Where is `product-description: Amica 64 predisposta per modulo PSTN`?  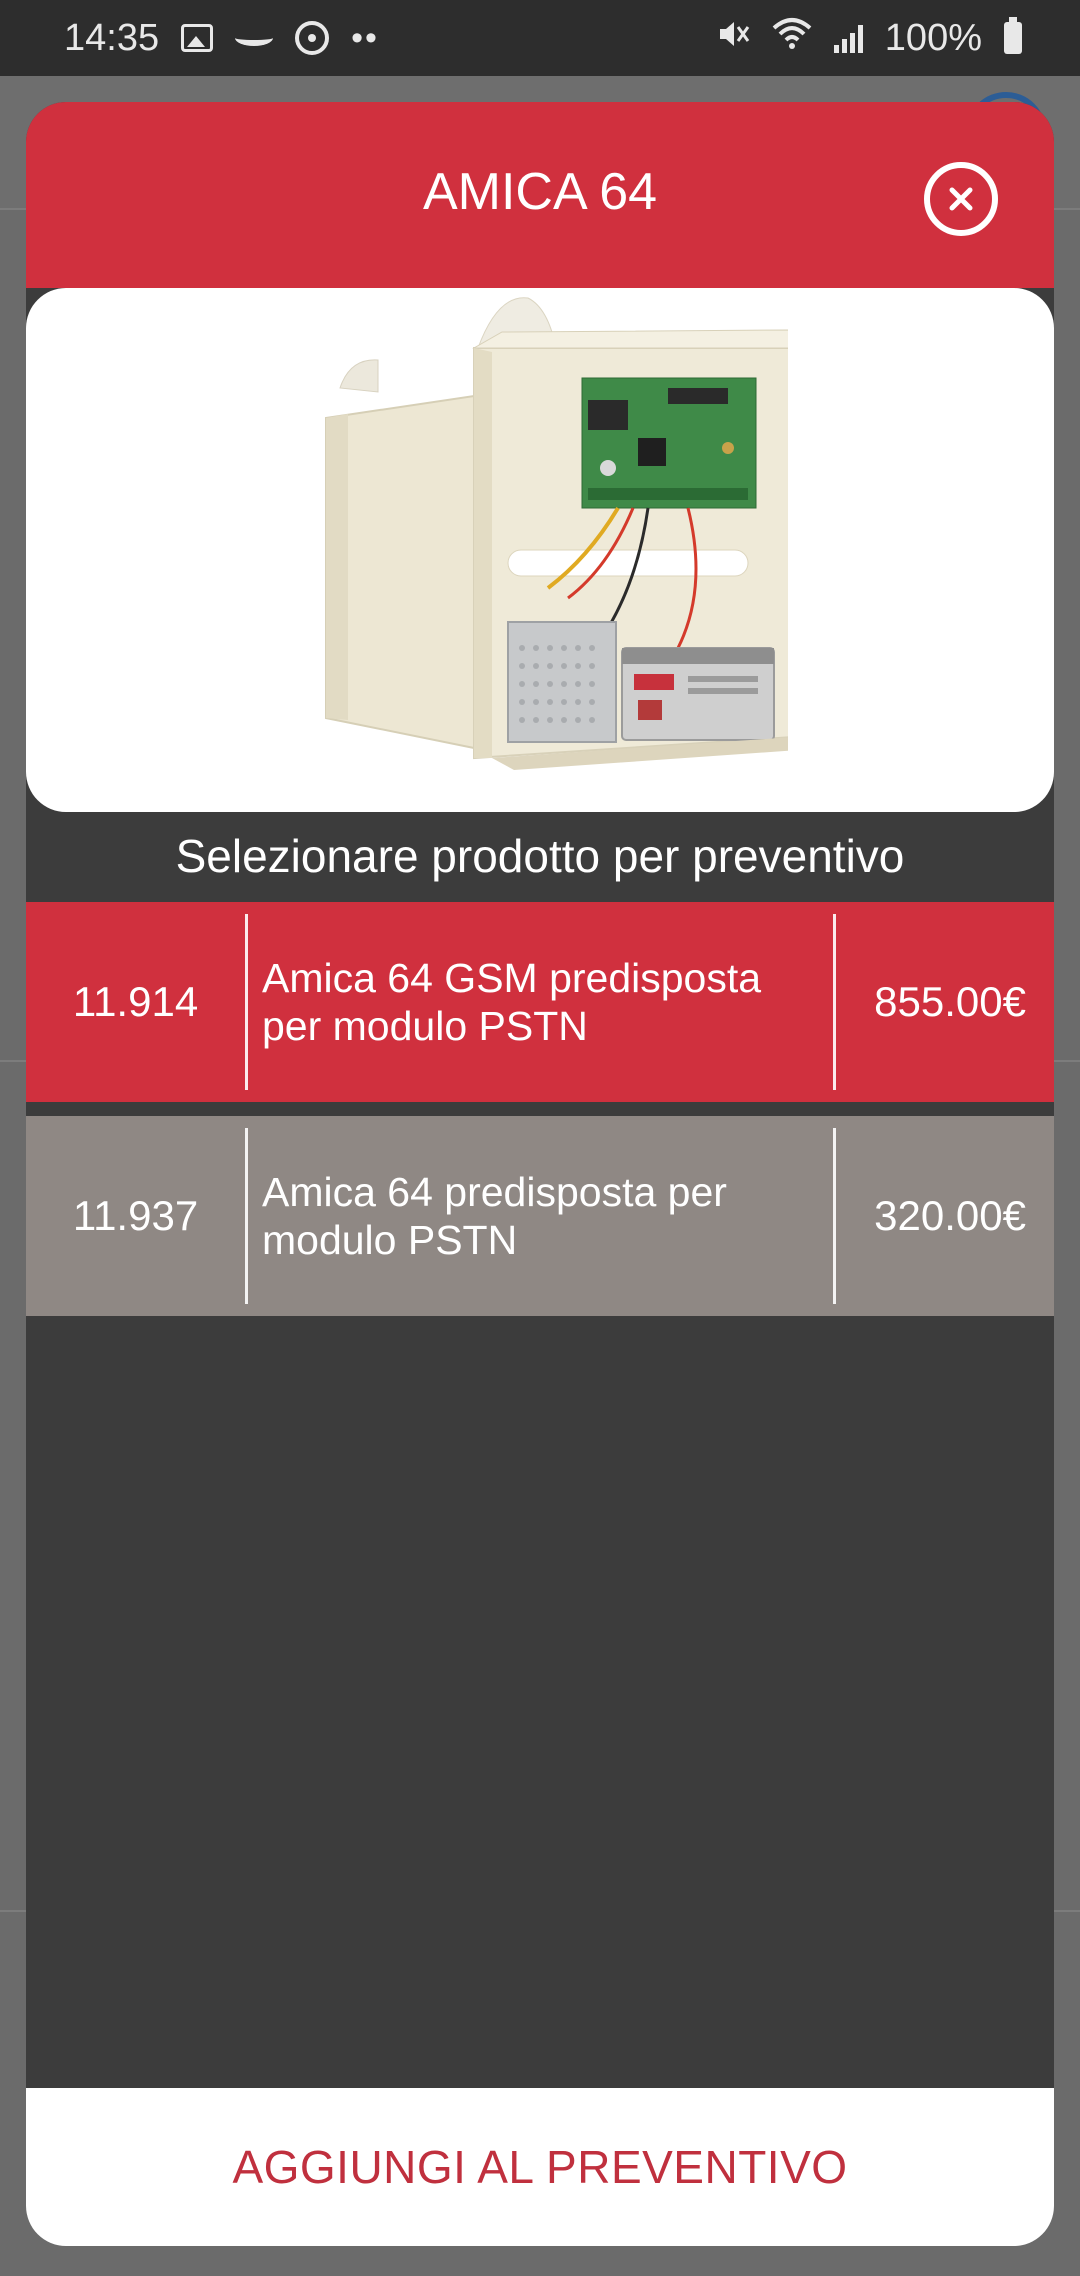
product-description: Amica 64 predisposta per modulo PSTN is located at coordinates (540, 1216).